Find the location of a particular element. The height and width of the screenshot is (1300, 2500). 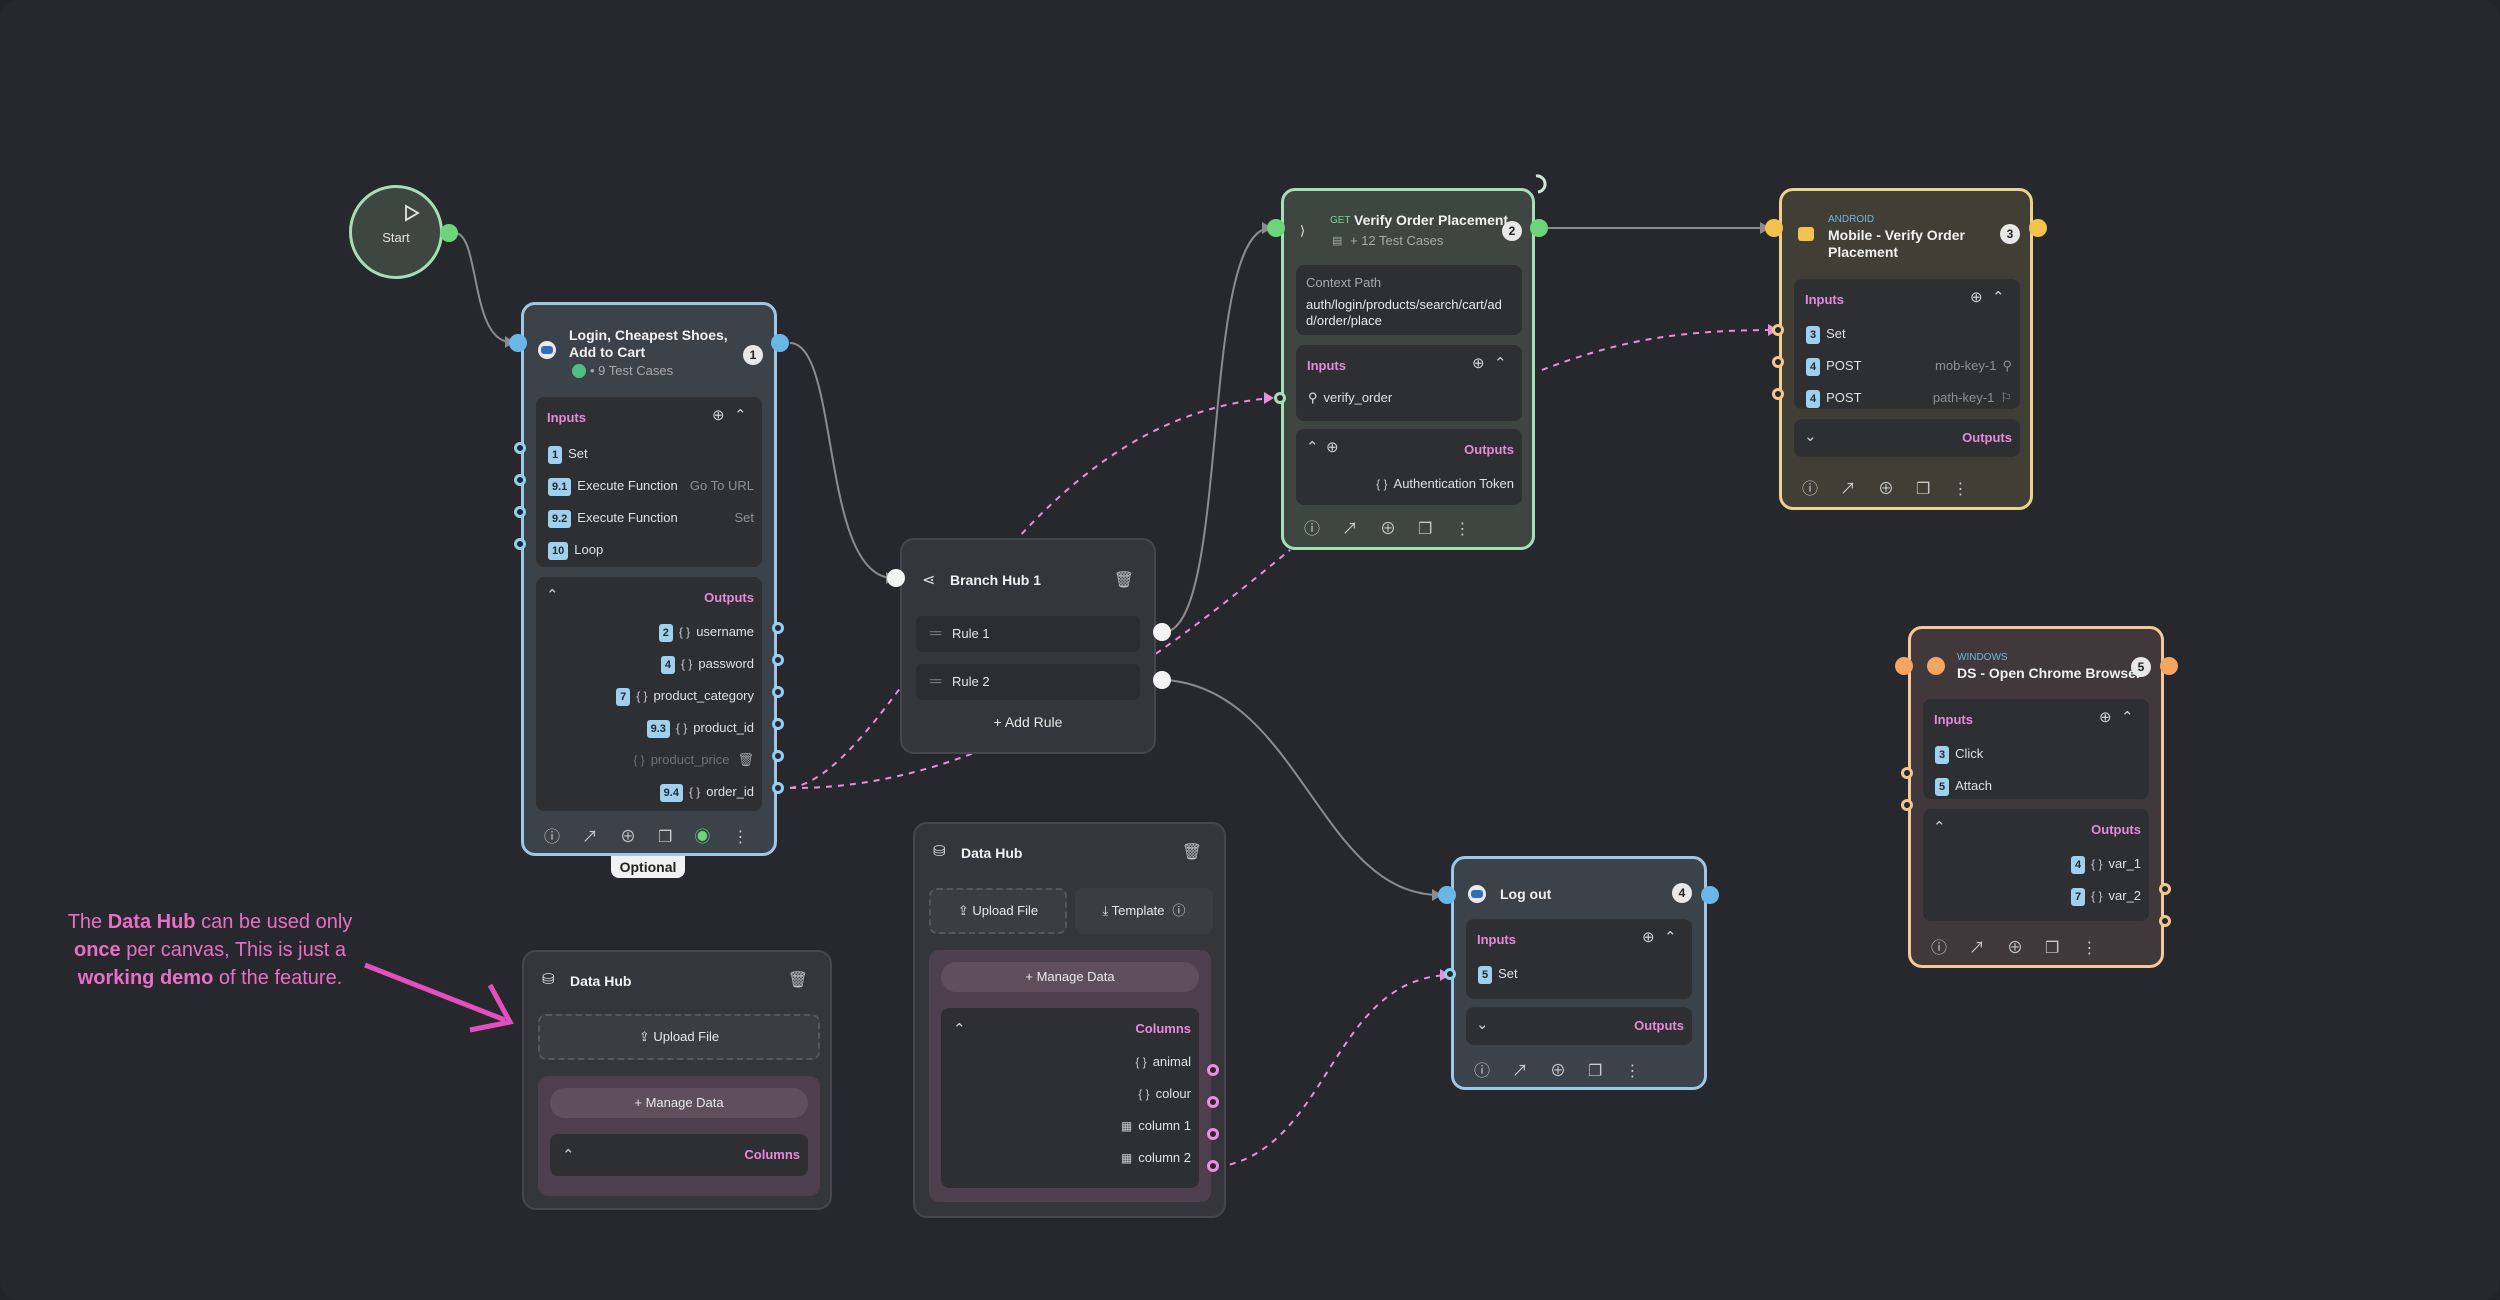

output-row: 2 { } username is located at coordinates (706, 632).